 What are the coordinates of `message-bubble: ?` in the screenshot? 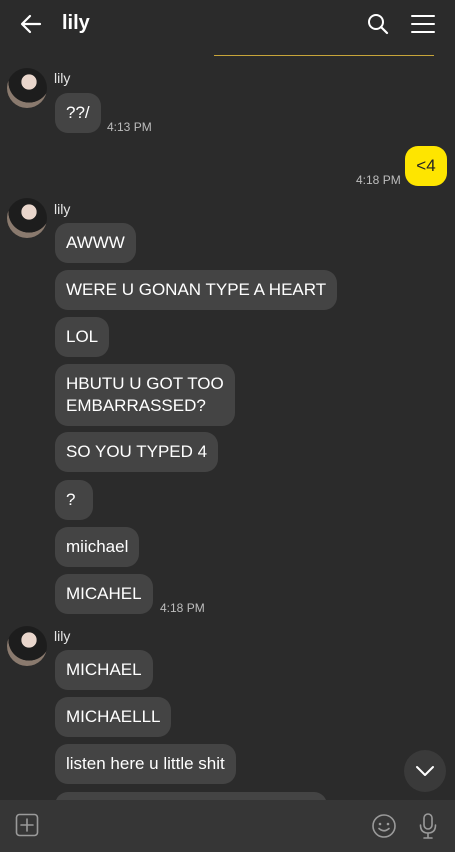 It's located at (74, 500).